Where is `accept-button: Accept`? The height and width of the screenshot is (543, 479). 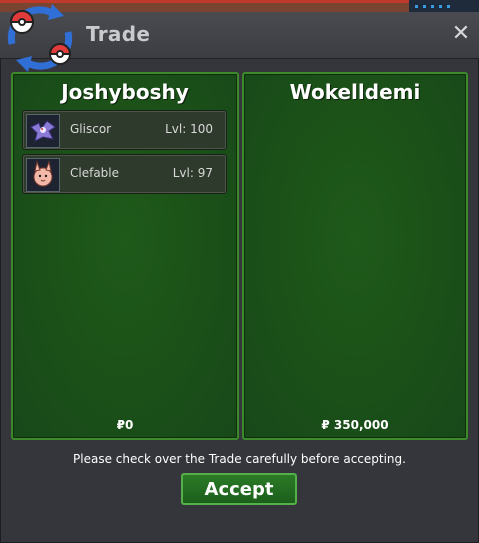
accept-button: Accept is located at coordinates (239, 489).